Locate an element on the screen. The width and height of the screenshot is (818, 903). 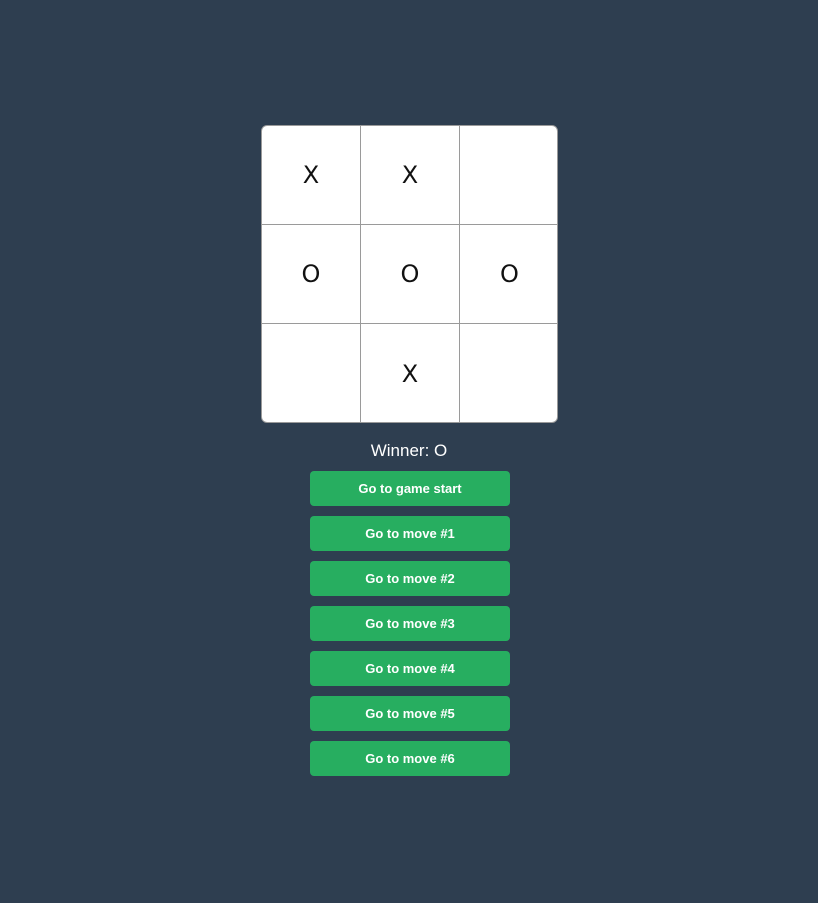
move-history-item: Go to move #1 is located at coordinates (410, 533).